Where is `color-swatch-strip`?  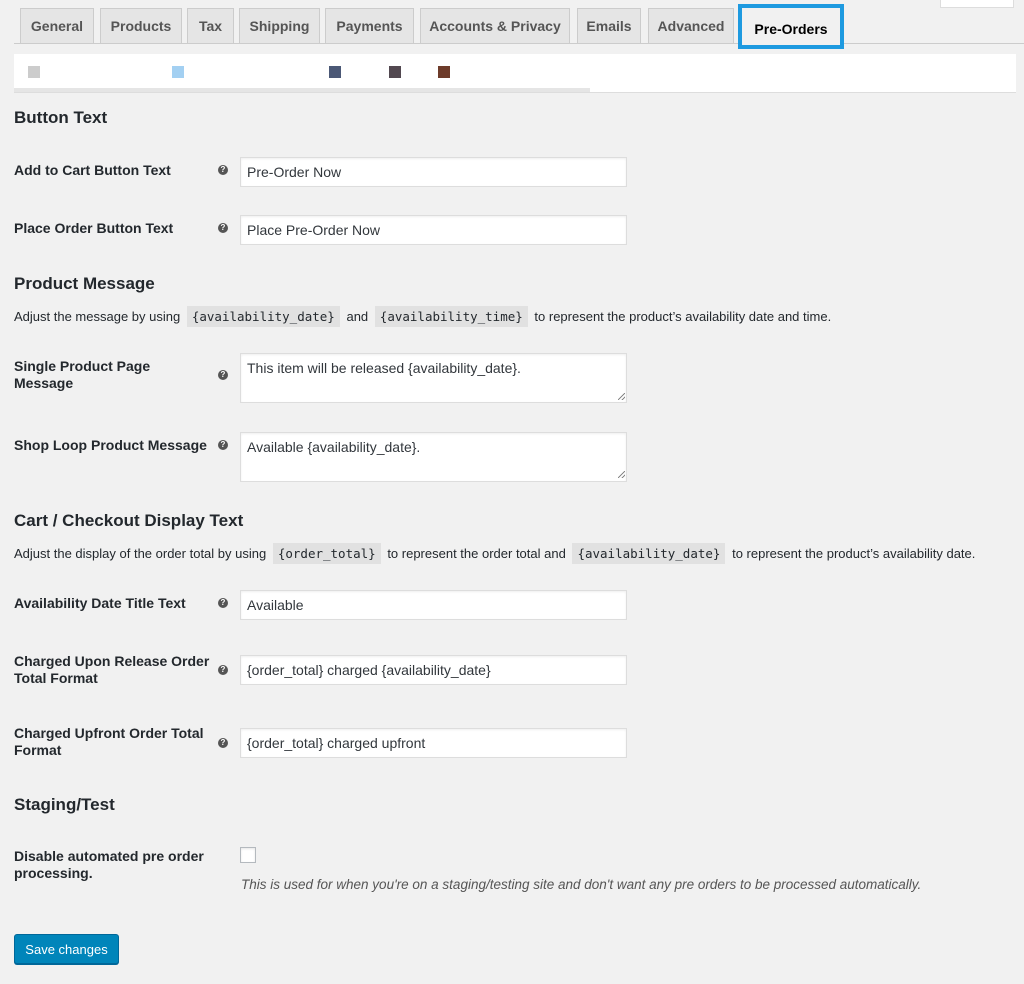 color-swatch-strip is located at coordinates (515, 73).